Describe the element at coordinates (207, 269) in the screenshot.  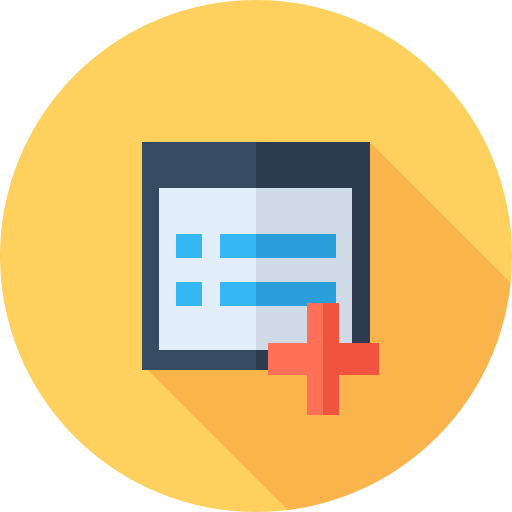
I see `panel-left` at that location.